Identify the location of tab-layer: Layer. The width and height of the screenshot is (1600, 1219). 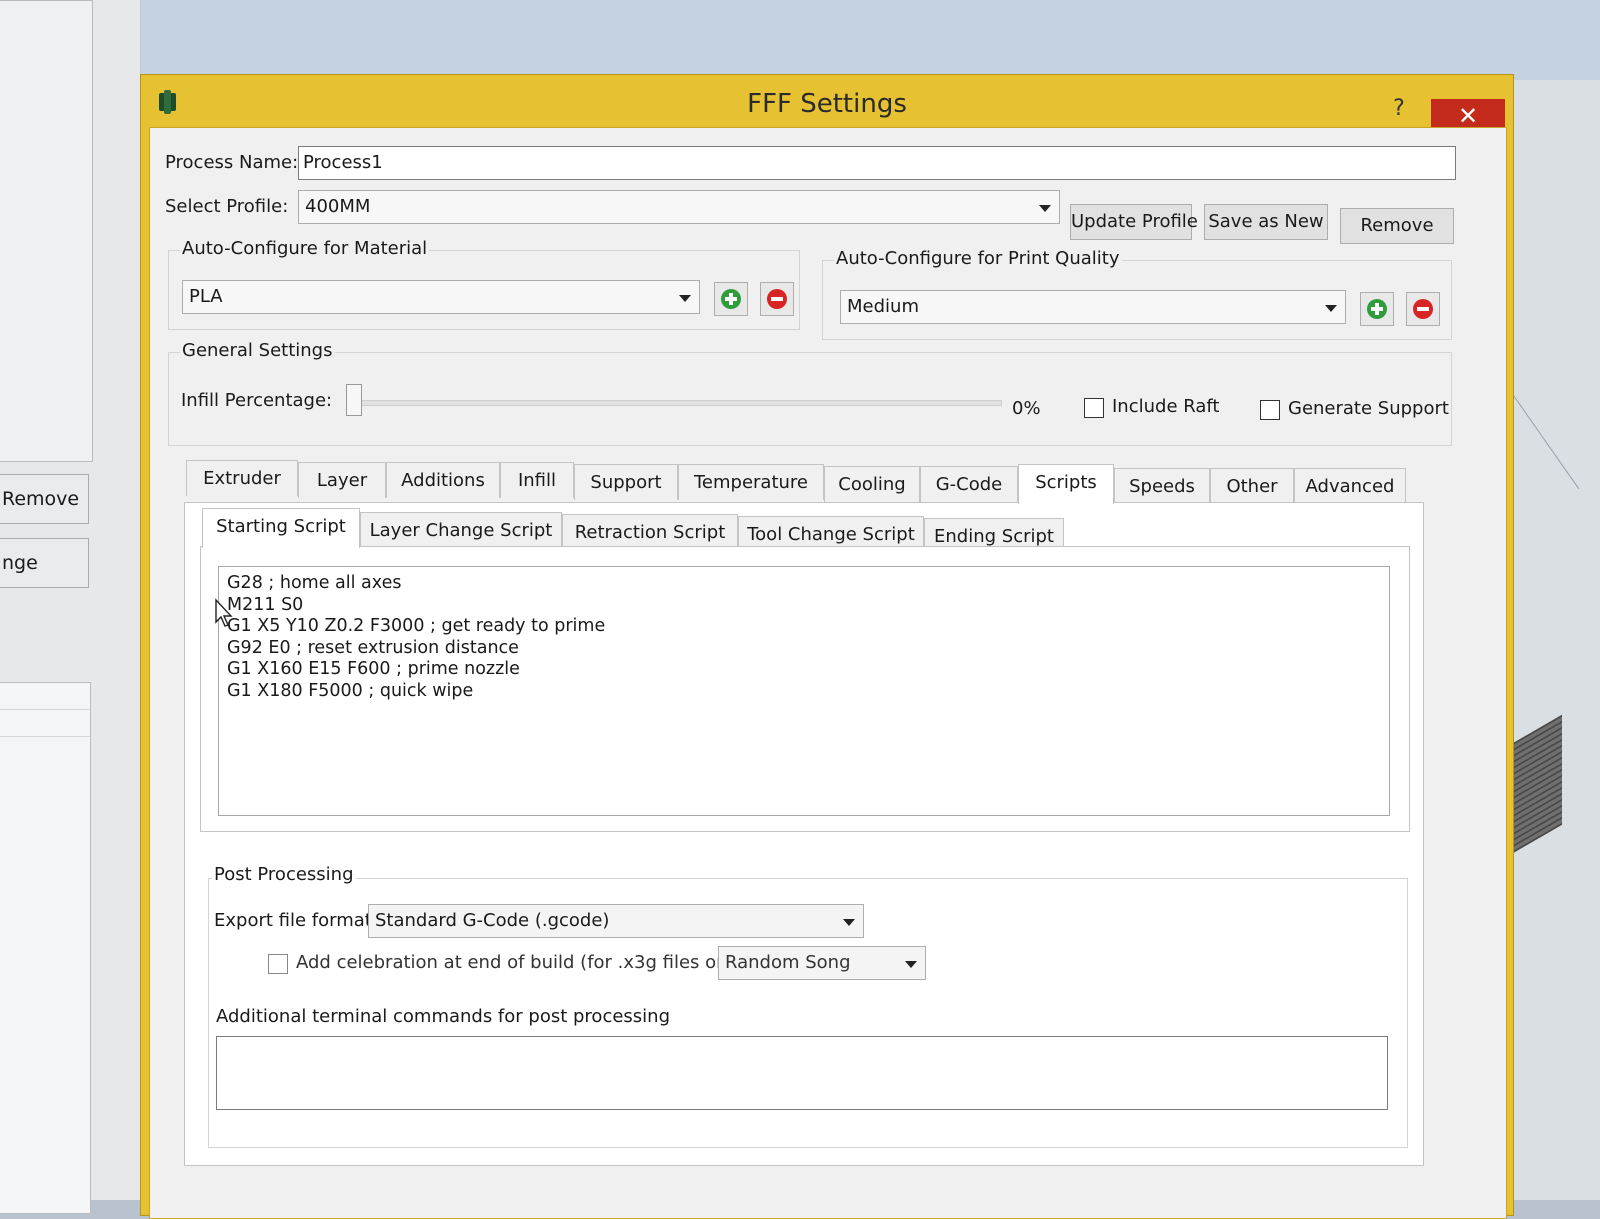
(342, 480).